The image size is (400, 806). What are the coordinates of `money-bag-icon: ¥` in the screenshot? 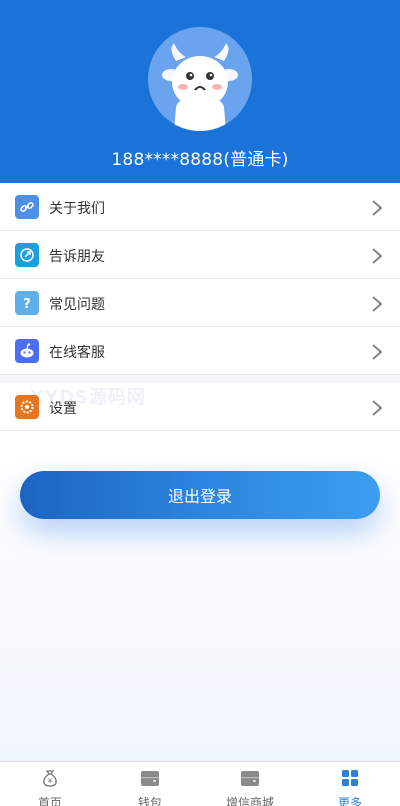 It's located at (50, 778).